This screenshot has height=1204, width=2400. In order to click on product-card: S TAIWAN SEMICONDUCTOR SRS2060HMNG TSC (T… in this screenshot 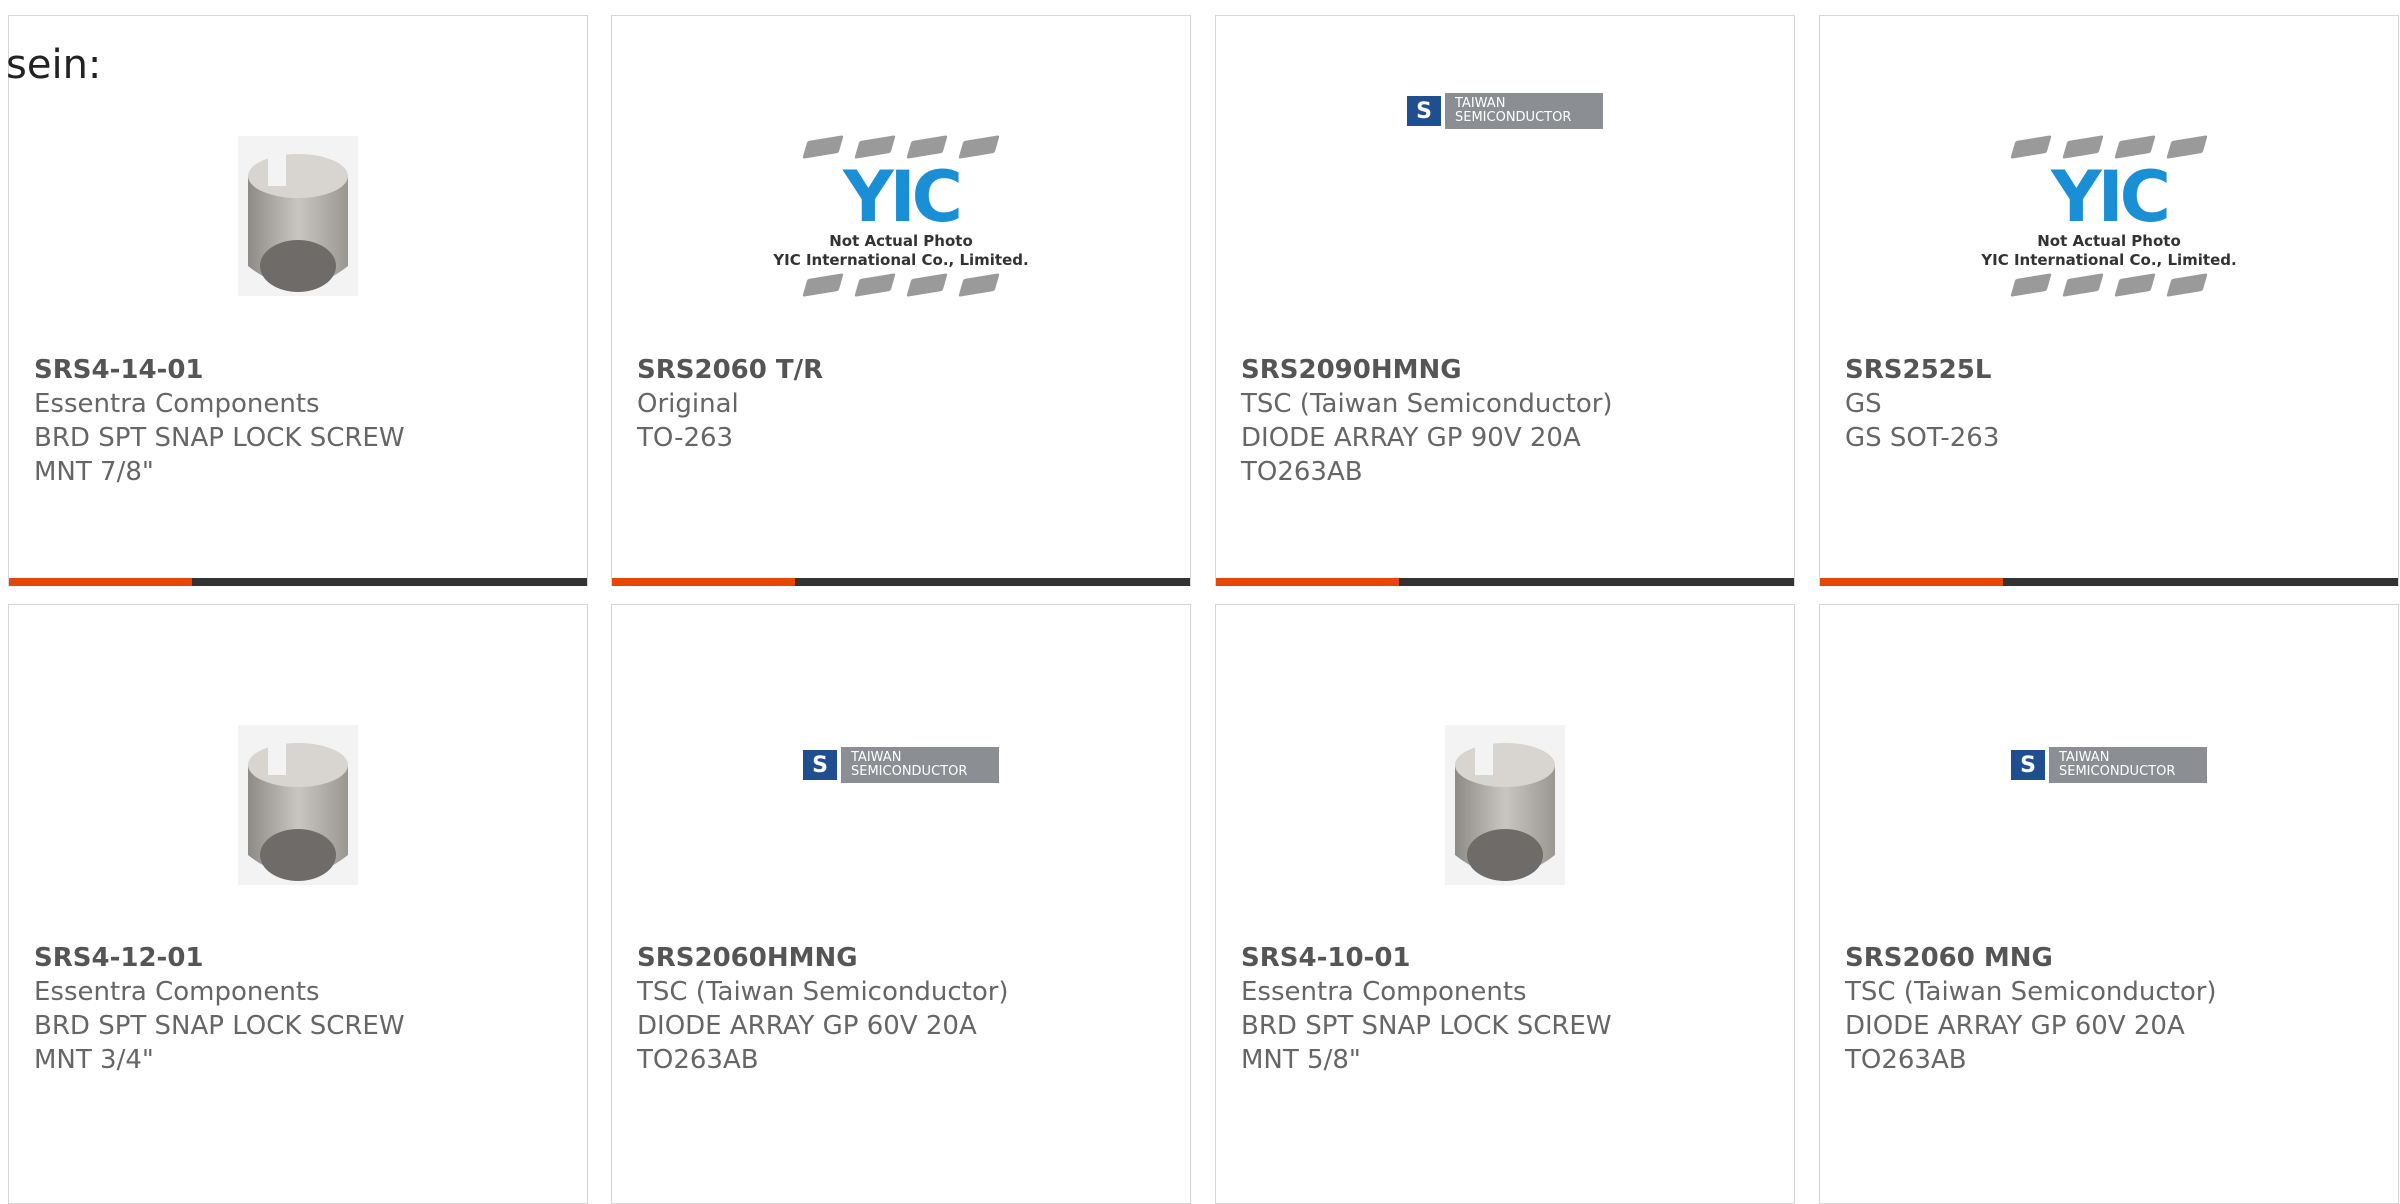, I will do `click(901, 904)`.